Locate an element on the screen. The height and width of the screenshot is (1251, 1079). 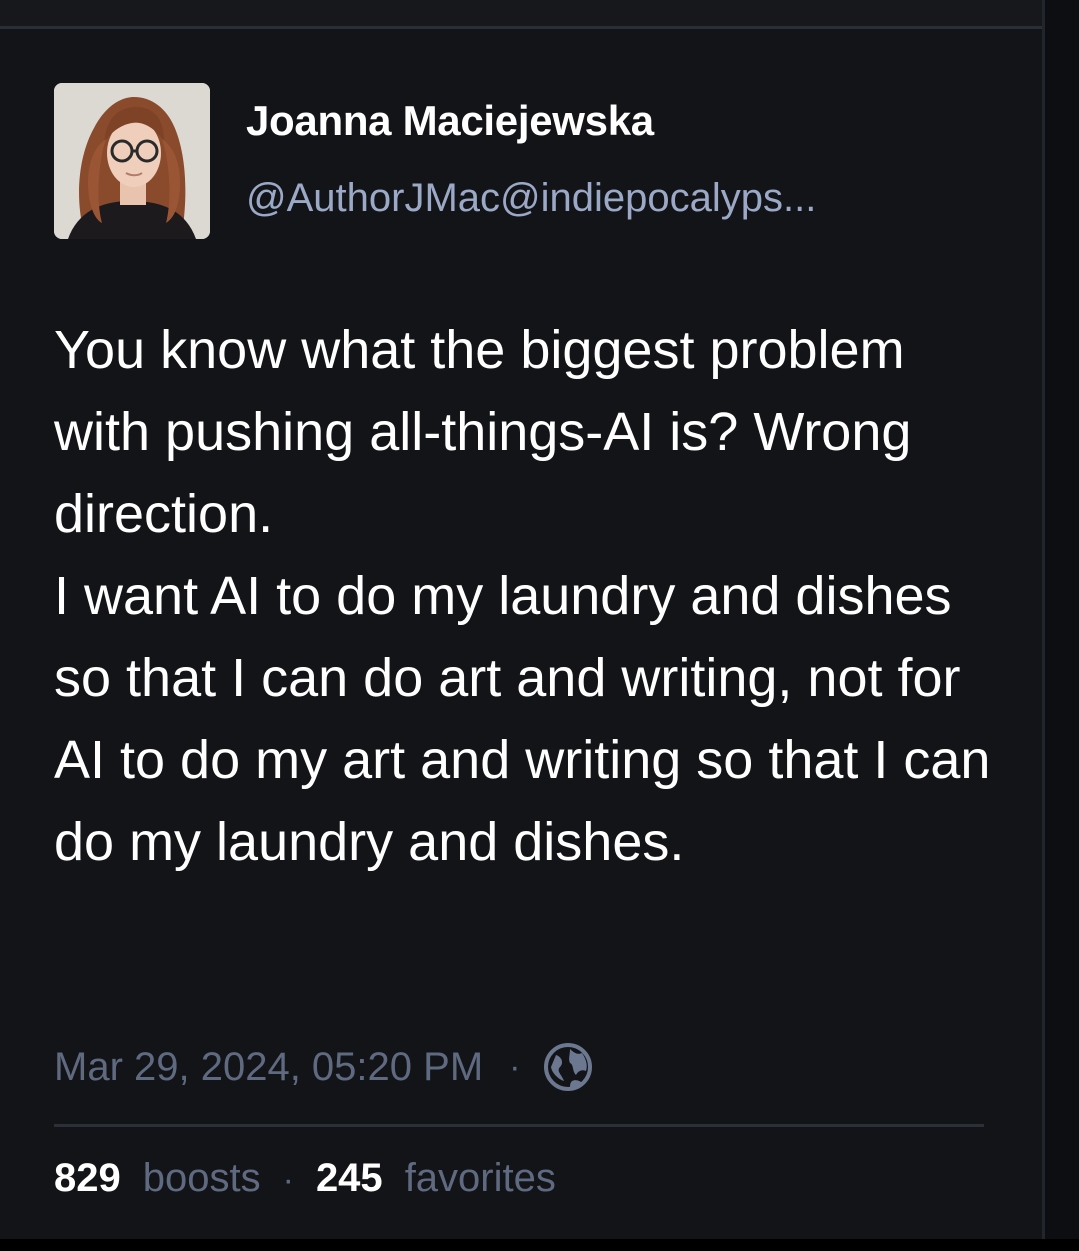
display-name: Joanna Maciejewska is located at coordinates (450, 121).